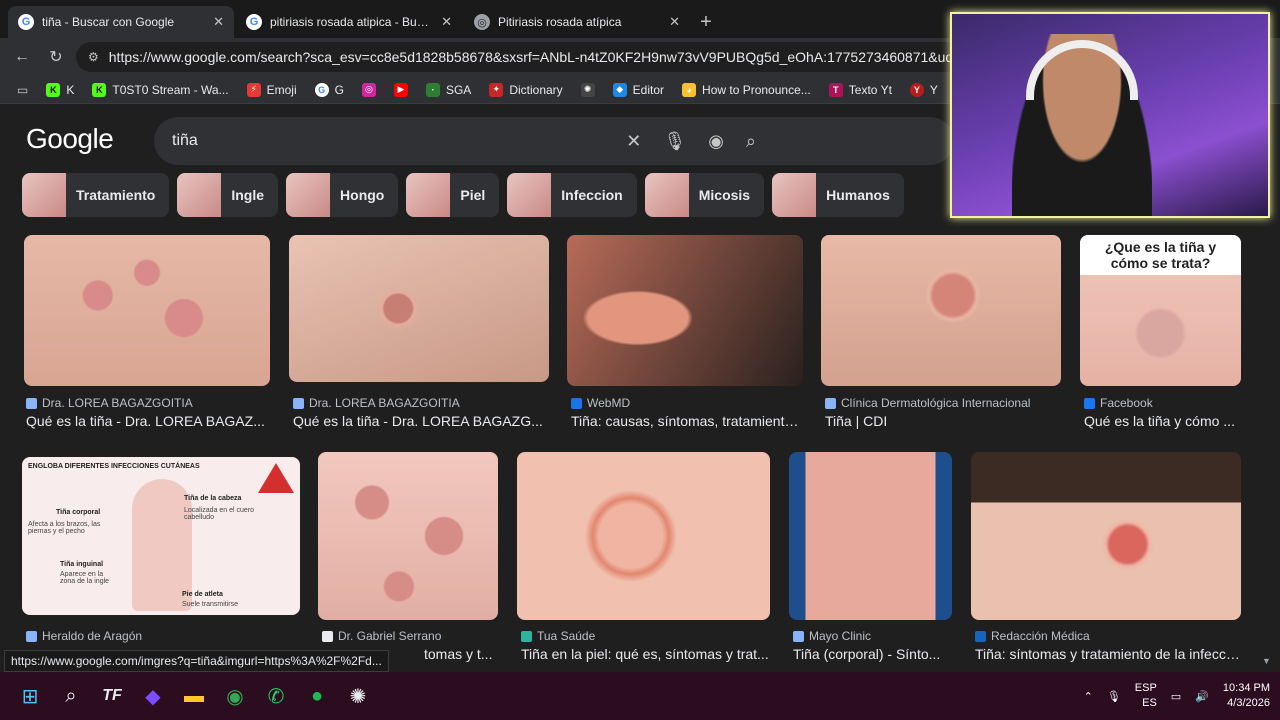  I want to click on bookmark-g: GG, so click(329, 90).